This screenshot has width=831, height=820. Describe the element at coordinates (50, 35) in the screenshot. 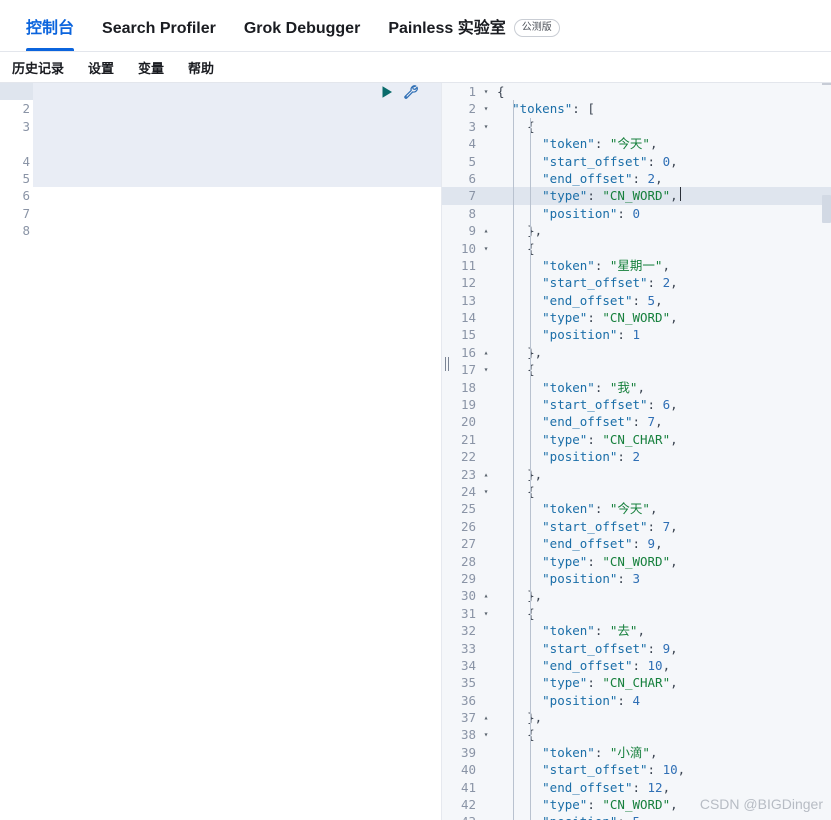

I see `tab-console: 控制台` at that location.